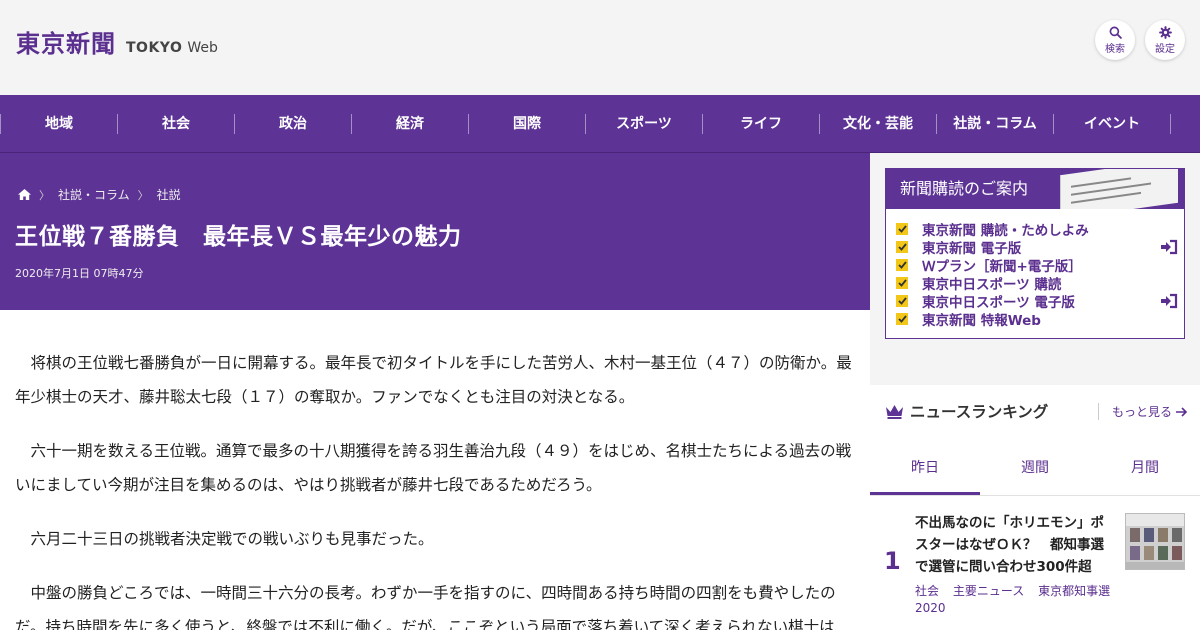 The height and width of the screenshot is (630, 1200). What do you see at coordinates (59, 124) in the screenshot?
I see `nav-item-region: 地域` at bounding box center [59, 124].